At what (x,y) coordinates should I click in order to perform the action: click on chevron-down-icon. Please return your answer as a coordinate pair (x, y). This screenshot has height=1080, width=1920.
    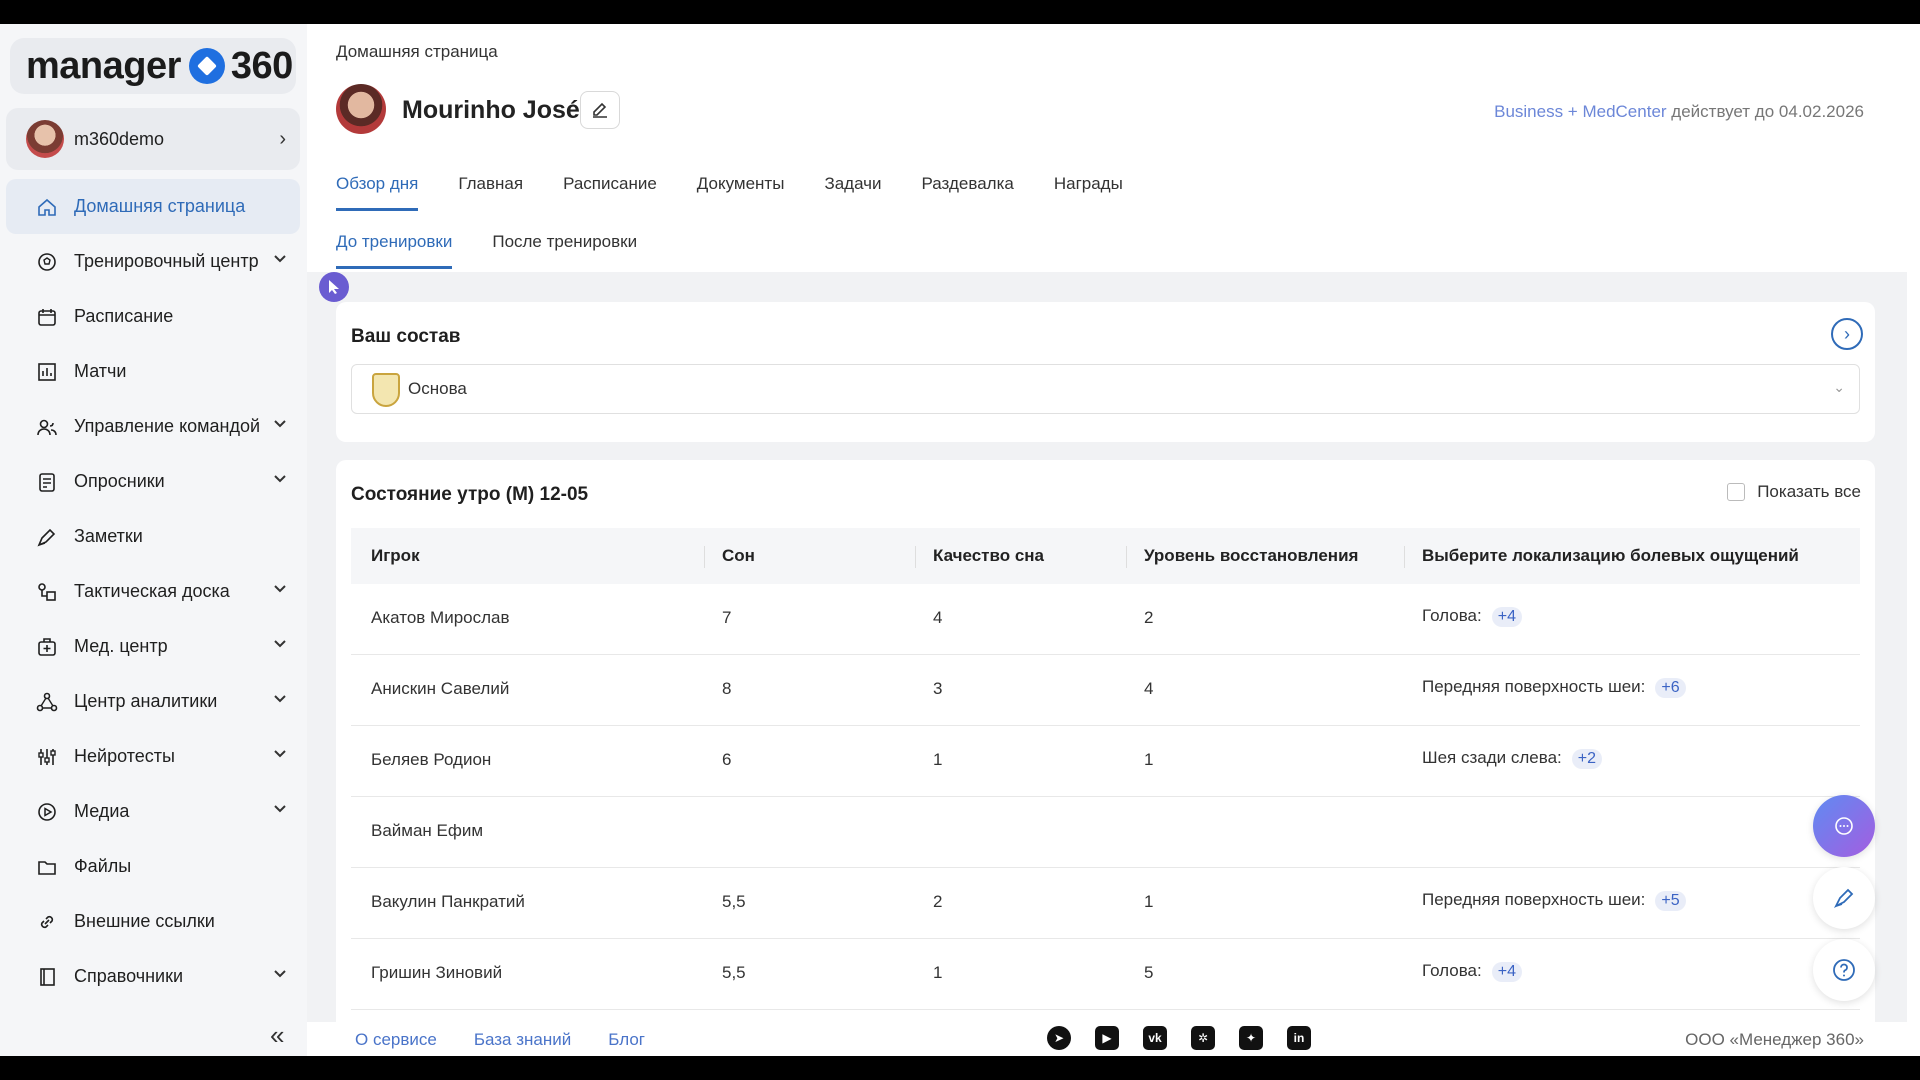
    Looking at the image, I should click on (280, 643).